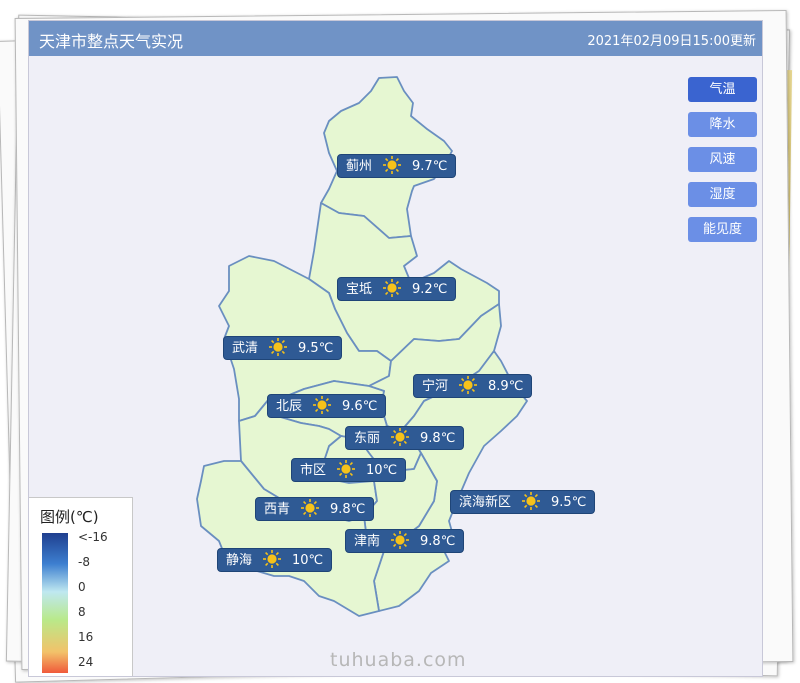  What do you see at coordinates (86, 662) in the screenshot?
I see `legend-tick: 24` at bounding box center [86, 662].